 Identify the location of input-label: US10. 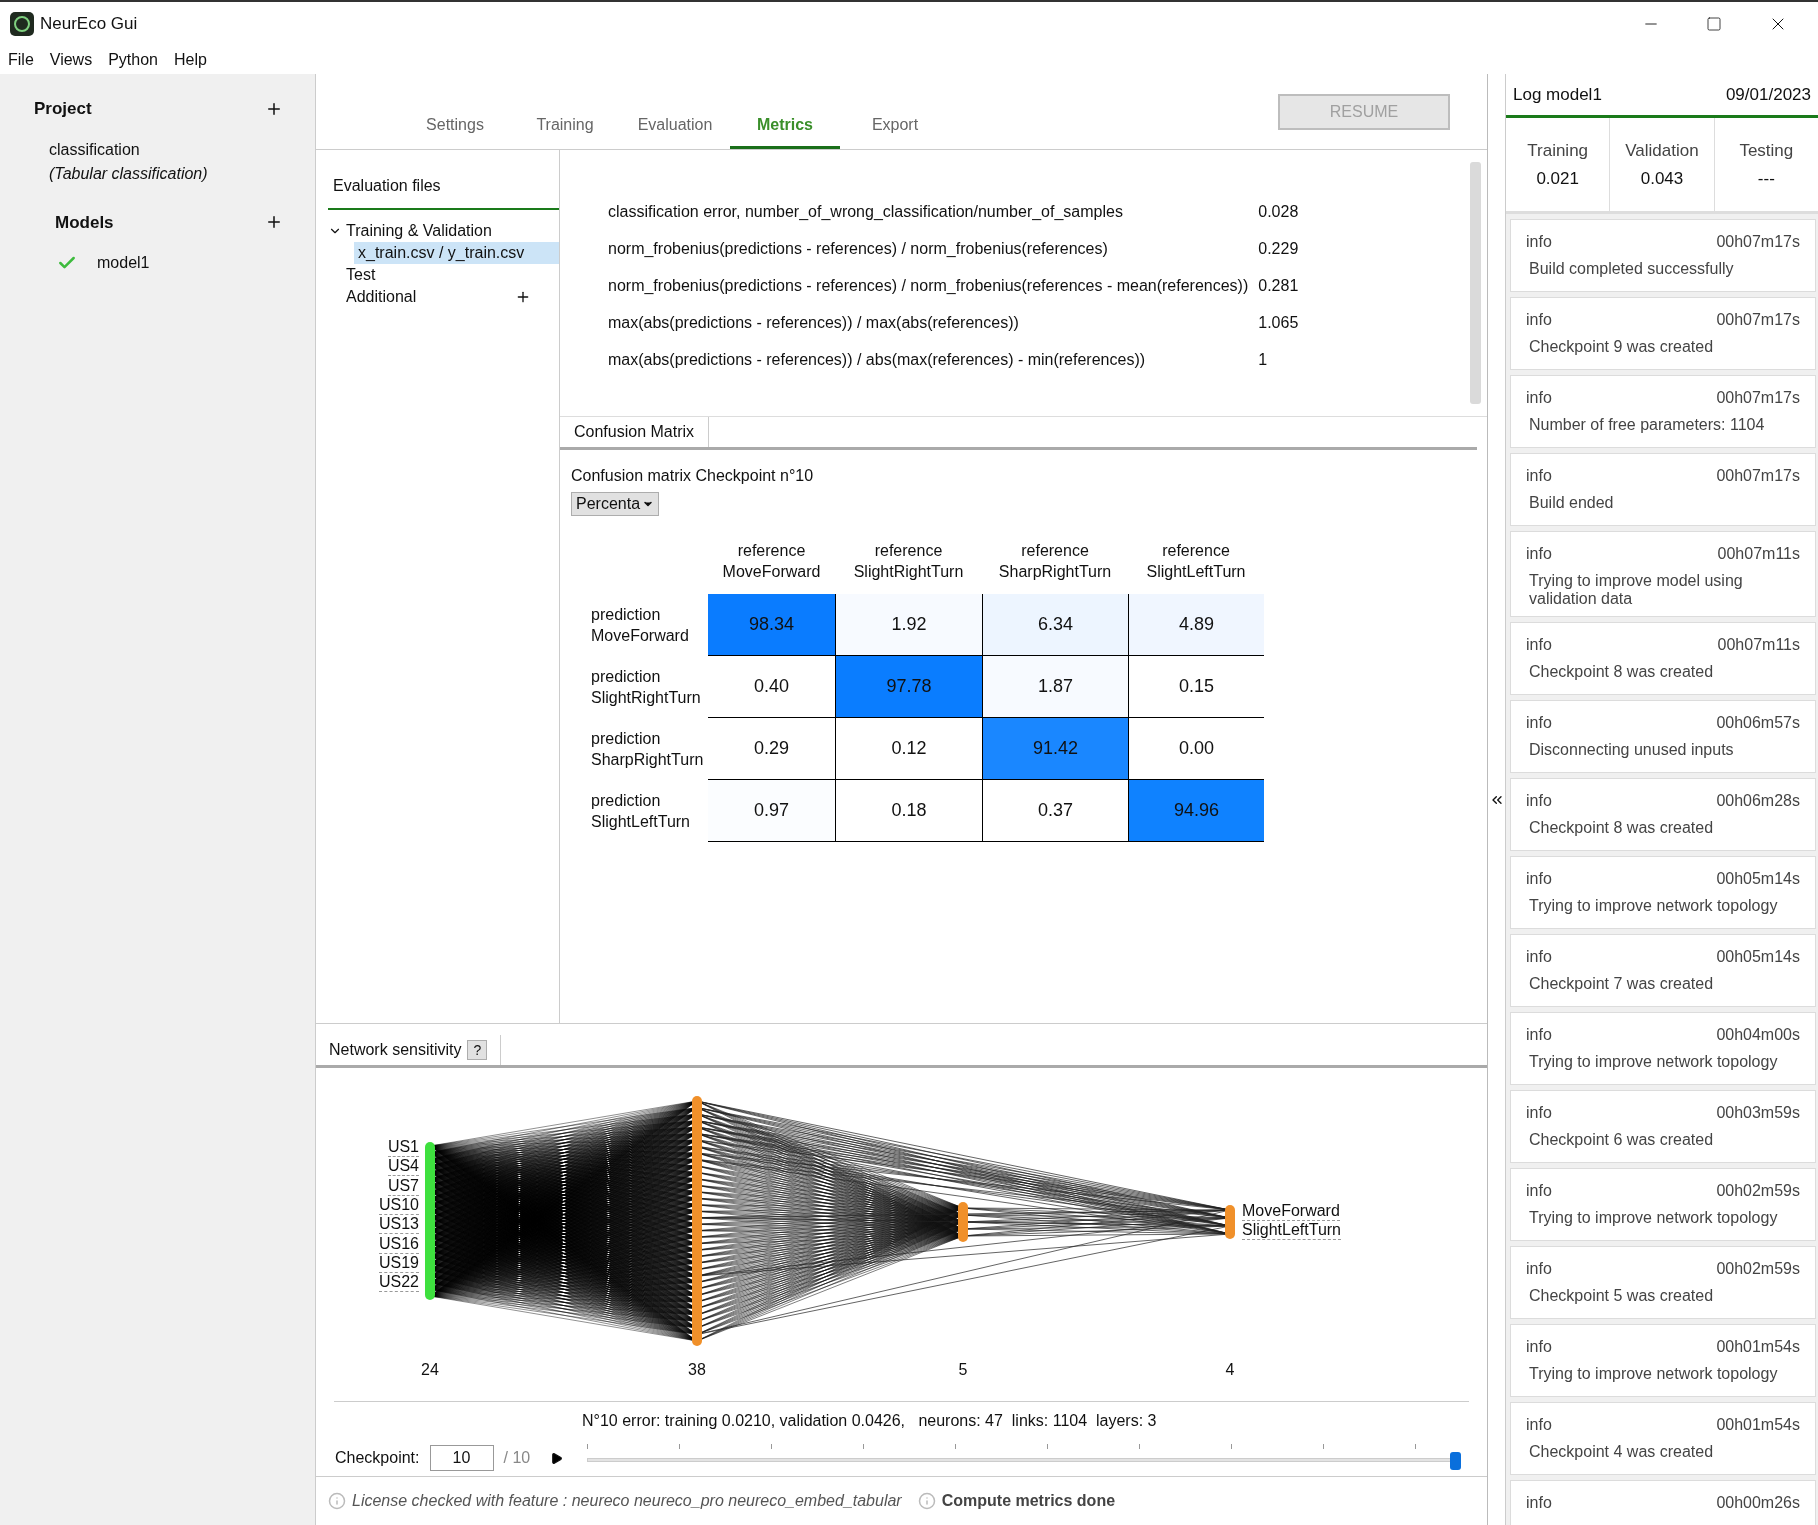
(398, 1205).